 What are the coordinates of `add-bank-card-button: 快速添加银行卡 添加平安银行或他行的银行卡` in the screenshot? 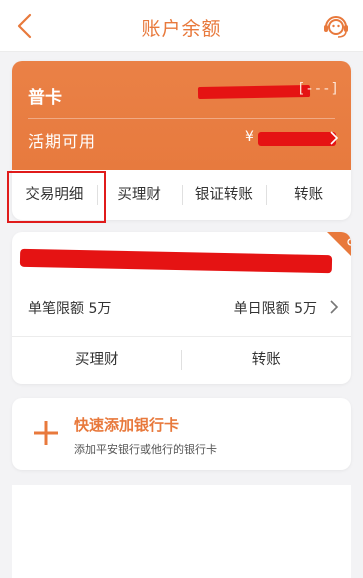 It's located at (181, 434).